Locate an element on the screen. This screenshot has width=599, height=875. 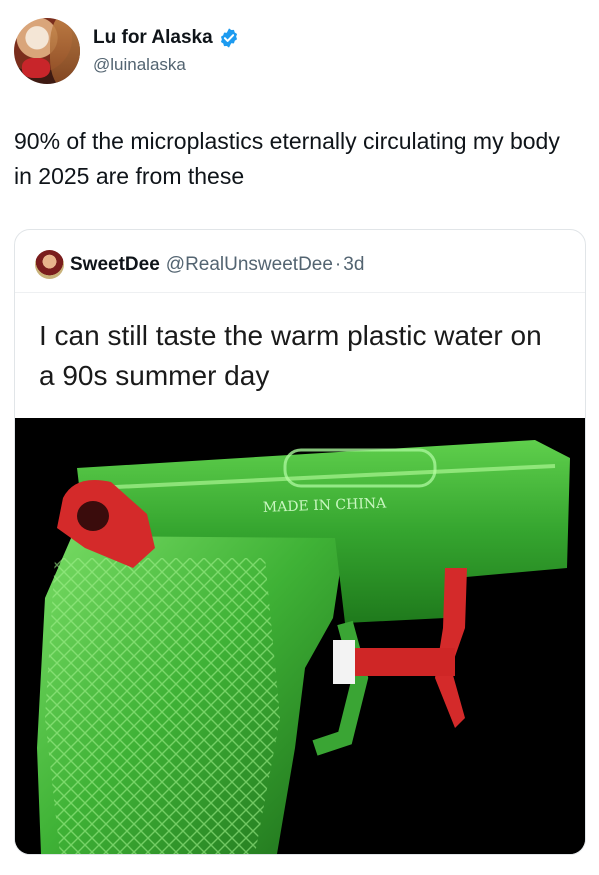
trigger-rod-shape is located at coordinates (400, 662).